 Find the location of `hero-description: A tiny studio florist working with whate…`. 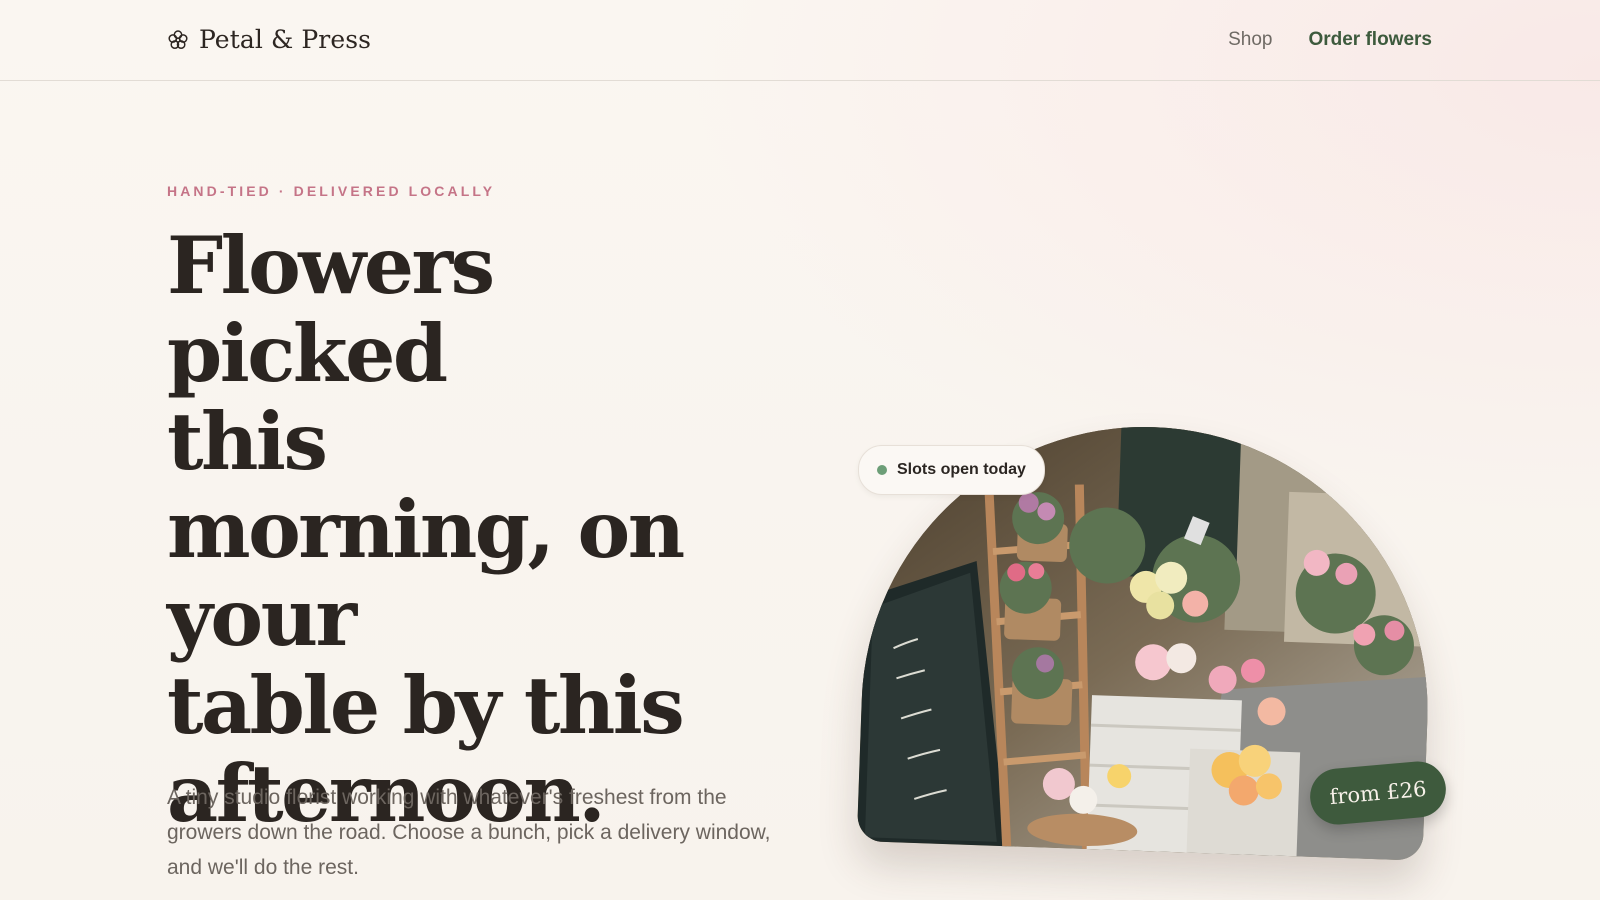

hero-description: A tiny studio florist working with whate… is located at coordinates (469, 832).